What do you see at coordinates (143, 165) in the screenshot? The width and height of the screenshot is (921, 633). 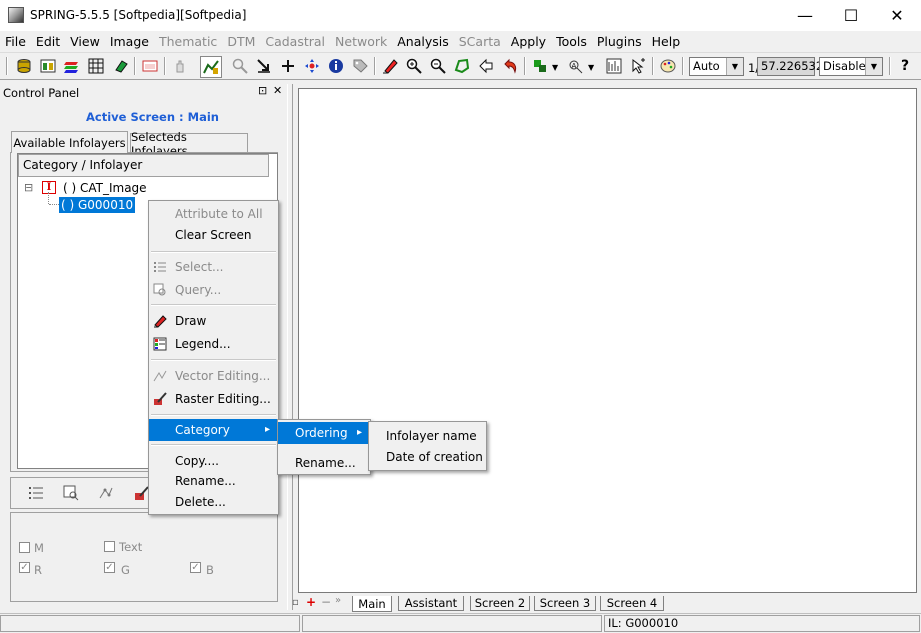 I see `tree-column-header: Category / Infolayer` at bounding box center [143, 165].